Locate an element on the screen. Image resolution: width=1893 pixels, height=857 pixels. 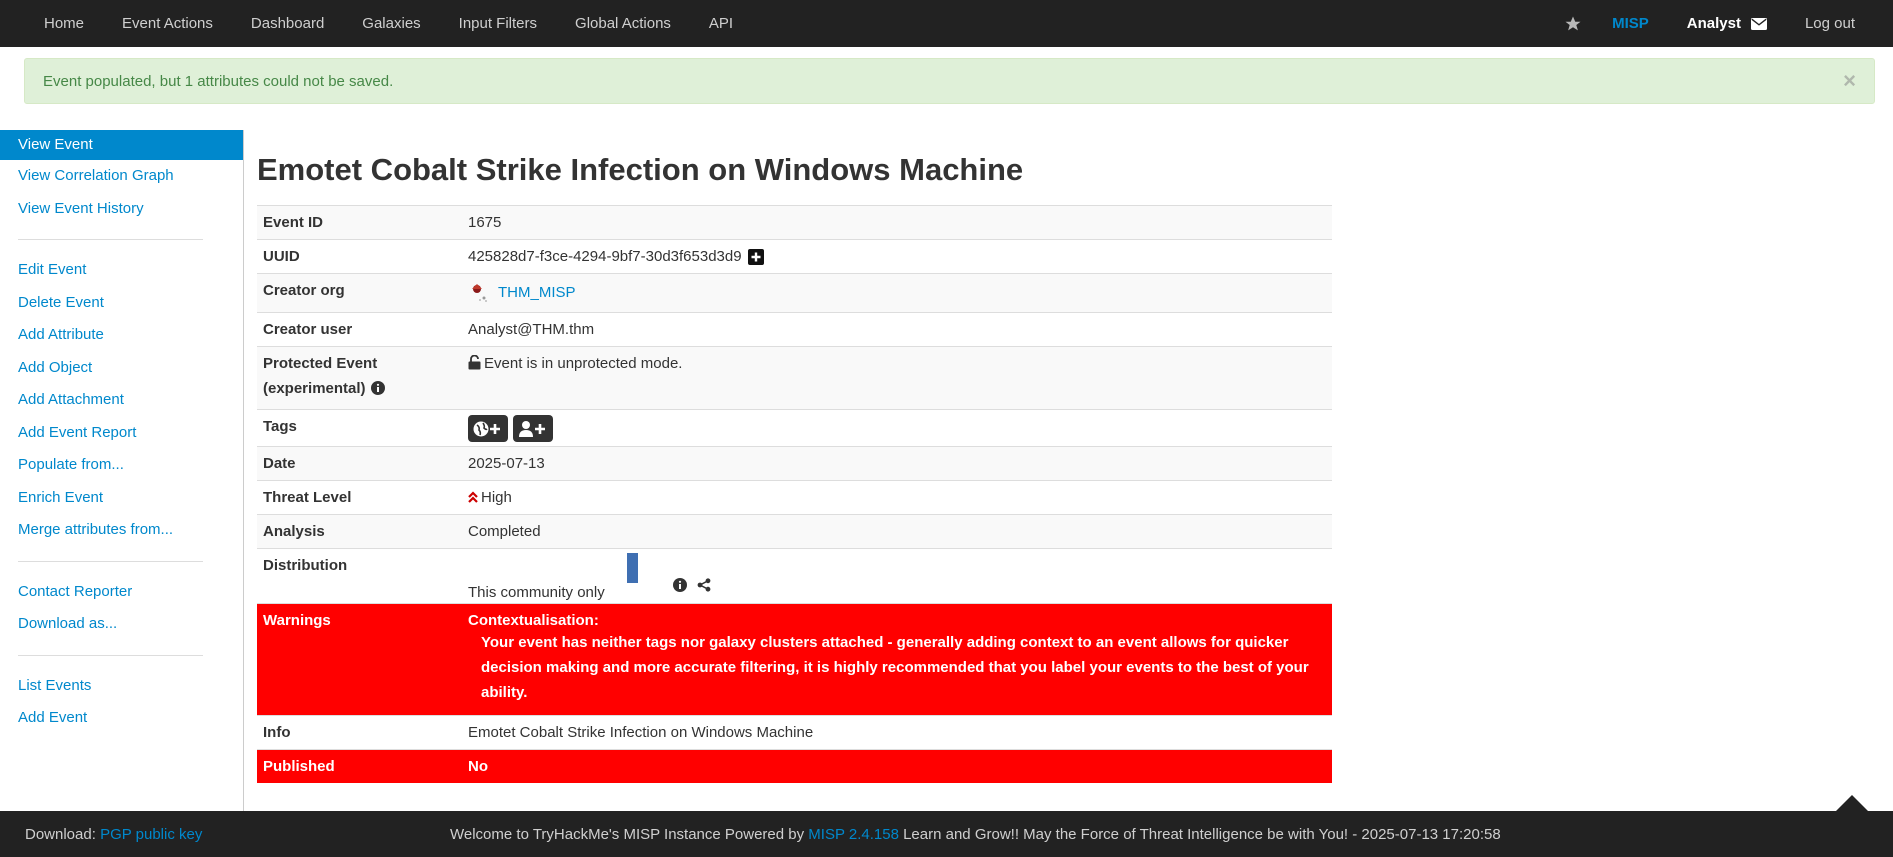
info-label: Info is located at coordinates (359, 732).